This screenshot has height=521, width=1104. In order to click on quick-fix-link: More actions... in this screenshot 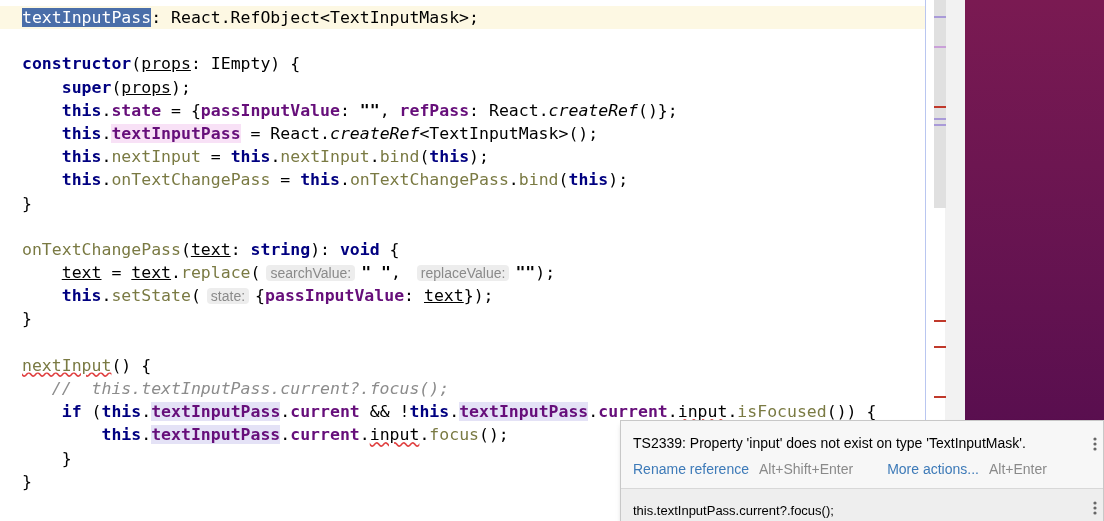, I will do `click(933, 469)`.